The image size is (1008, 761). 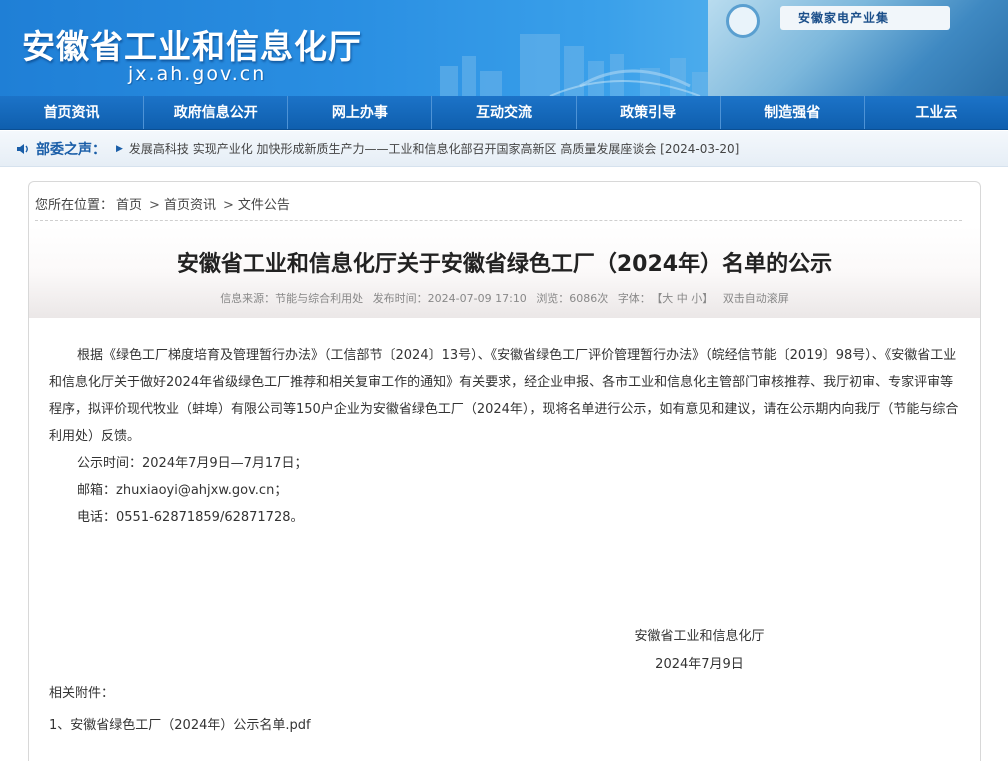 What do you see at coordinates (82, 693) in the screenshot?
I see `attachments-label: 相关附件：` at bounding box center [82, 693].